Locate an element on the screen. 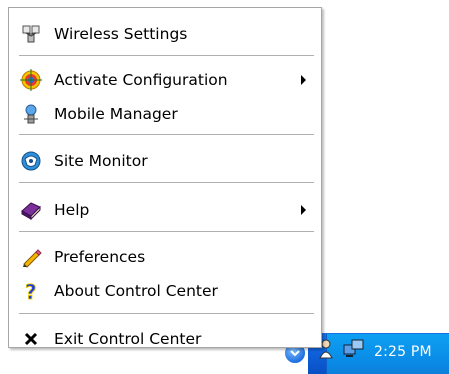  close-x-icon is located at coordinates (31, 339).